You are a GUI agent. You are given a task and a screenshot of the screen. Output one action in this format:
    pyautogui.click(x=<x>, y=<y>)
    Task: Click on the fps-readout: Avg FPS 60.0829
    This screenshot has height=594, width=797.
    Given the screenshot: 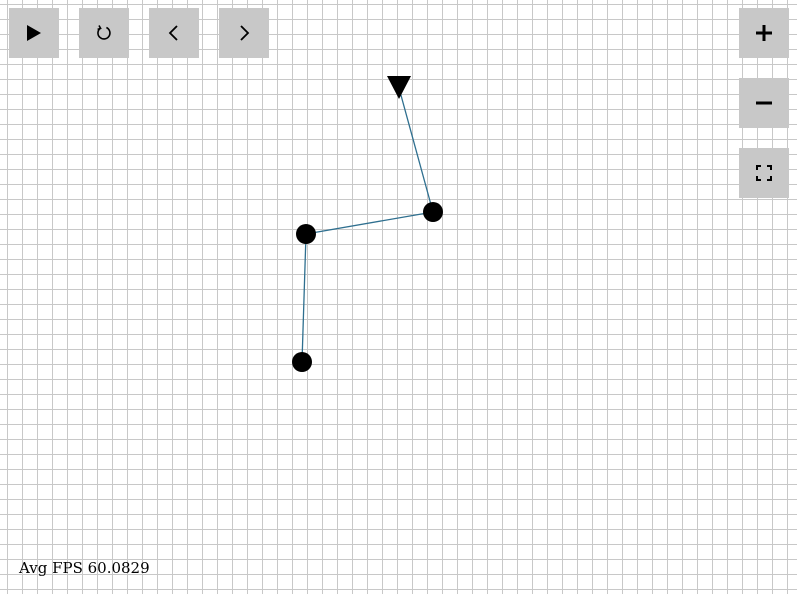 What is the action you would take?
    pyautogui.click(x=84, y=568)
    